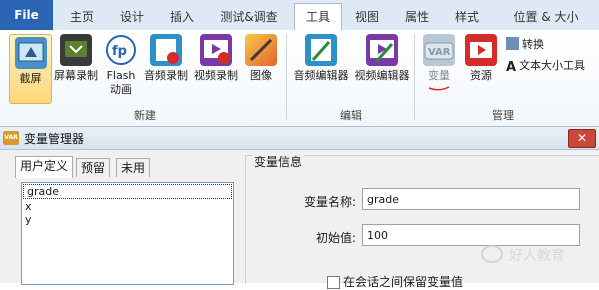 This screenshot has height=290, width=599. Describe the element at coordinates (329, 202) in the screenshot. I see `variable-name-label: 变量名称:` at that location.